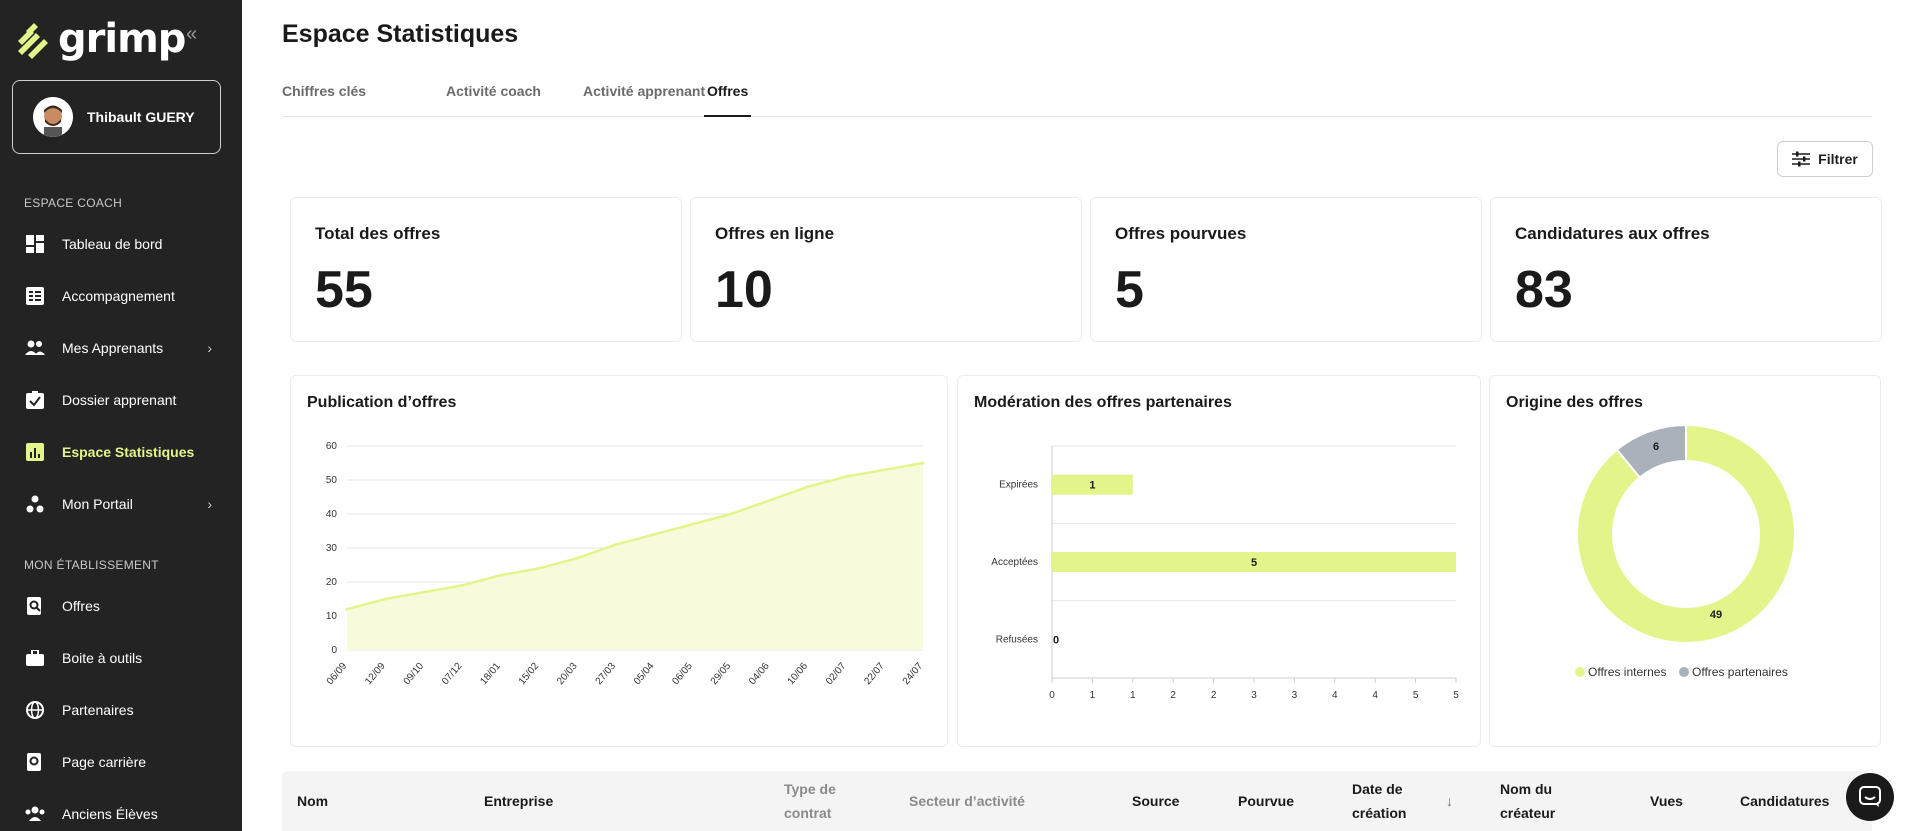  What do you see at coordinates (104, 762) in the screenshot?
I see `sidebar-item-label: Page carrière` at bounding box center [104, 762].